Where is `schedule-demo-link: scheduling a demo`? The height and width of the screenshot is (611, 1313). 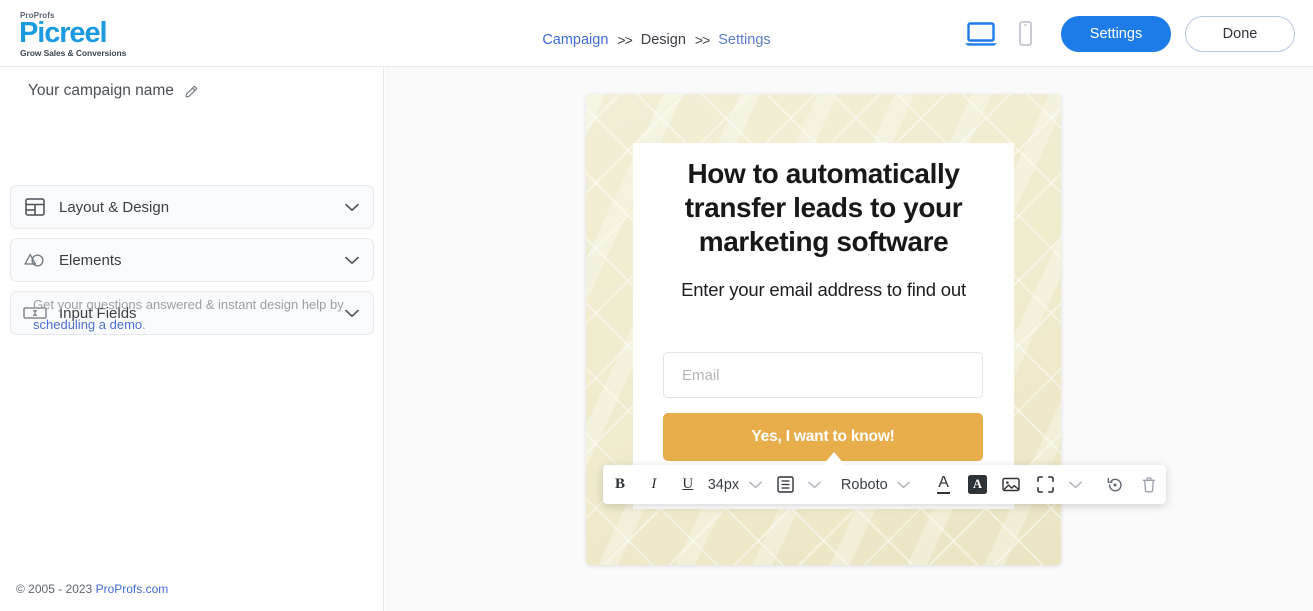
schedule-demo-link: scheduling a demo is located at coordinates (87, 324).